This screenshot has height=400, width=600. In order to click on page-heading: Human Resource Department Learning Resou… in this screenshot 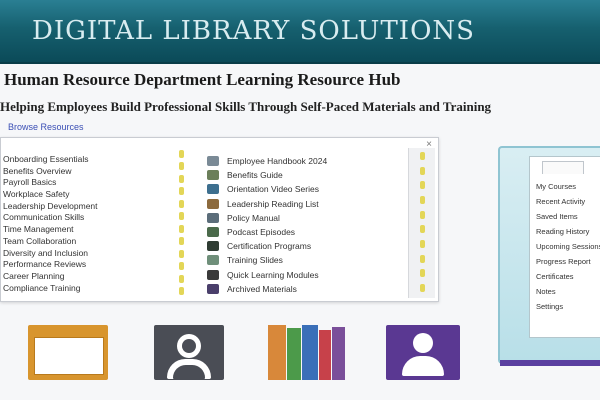, I will do `click(202, 79)`.